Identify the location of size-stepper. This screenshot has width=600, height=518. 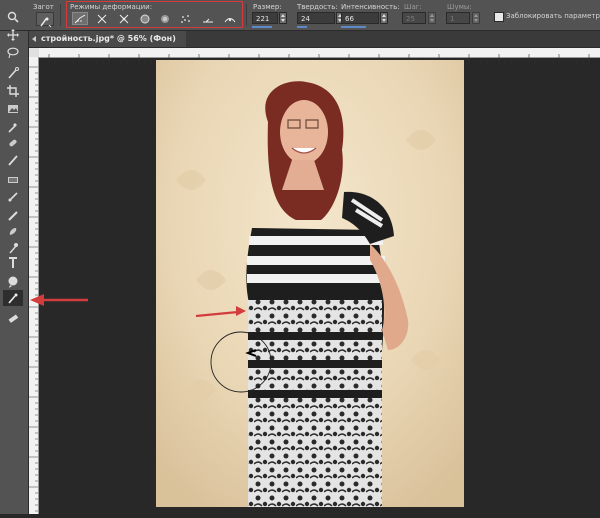
(283, 18).